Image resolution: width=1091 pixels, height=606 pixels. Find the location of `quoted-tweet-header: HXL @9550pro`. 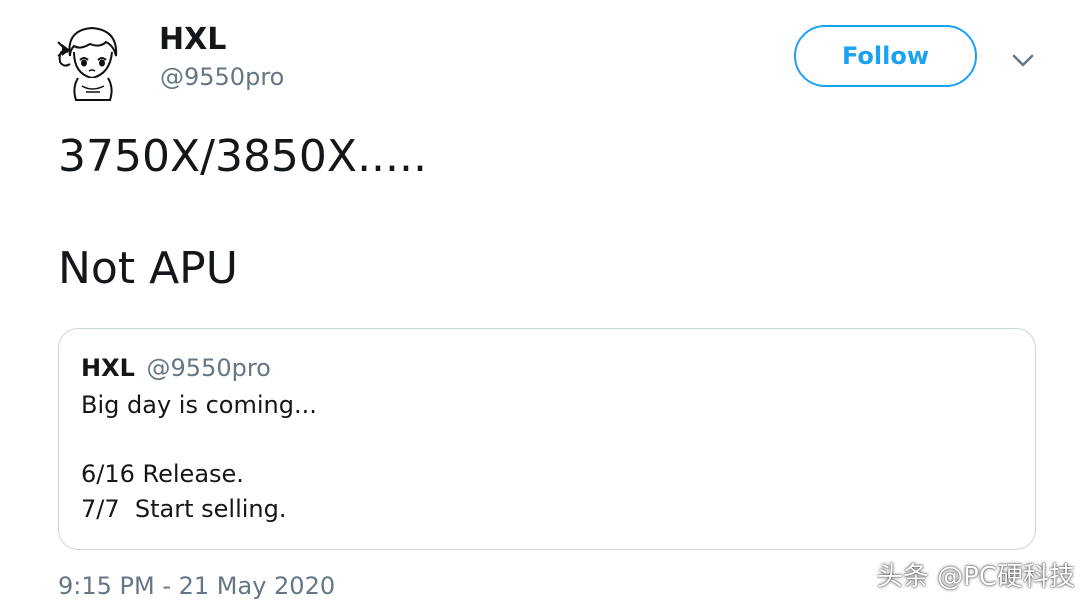

quoted-tweet-header: HXL @9550pro is located at coordinates (176, 368).